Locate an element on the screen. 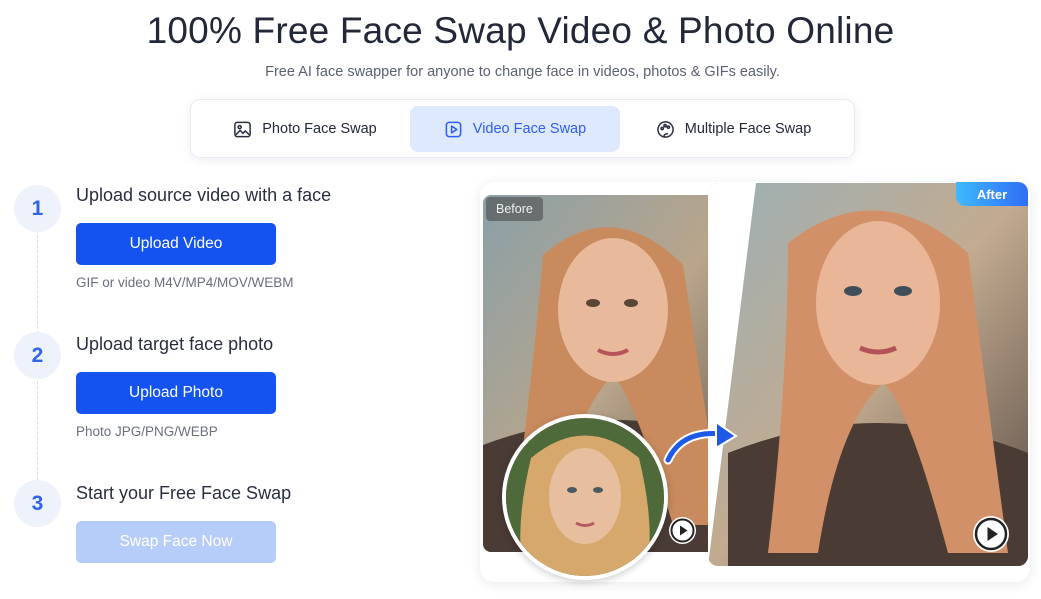 Image resolution: width=1041 pixels, height=599 pixels. palette-icon is located at coordinates (665, 129).